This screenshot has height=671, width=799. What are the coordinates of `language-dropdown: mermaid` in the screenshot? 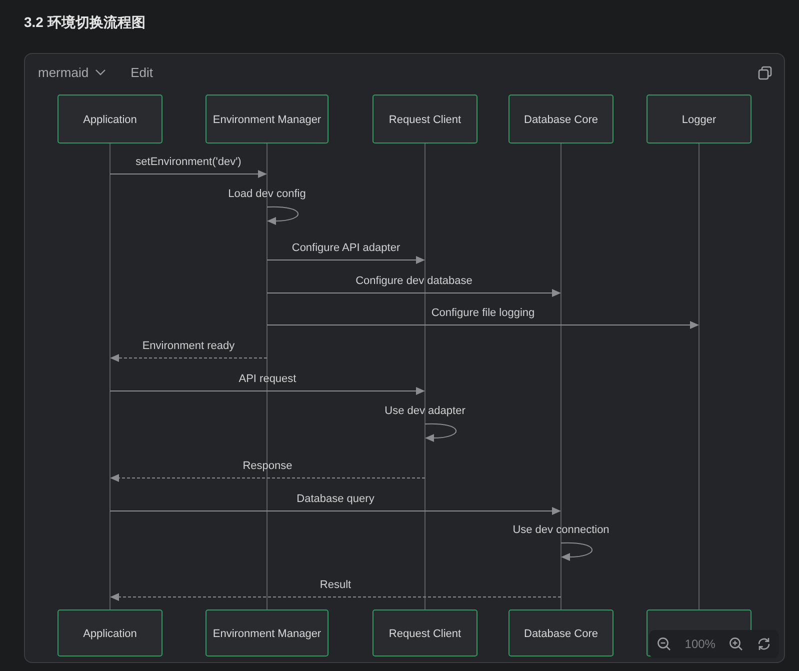 It's located at (72, 72).